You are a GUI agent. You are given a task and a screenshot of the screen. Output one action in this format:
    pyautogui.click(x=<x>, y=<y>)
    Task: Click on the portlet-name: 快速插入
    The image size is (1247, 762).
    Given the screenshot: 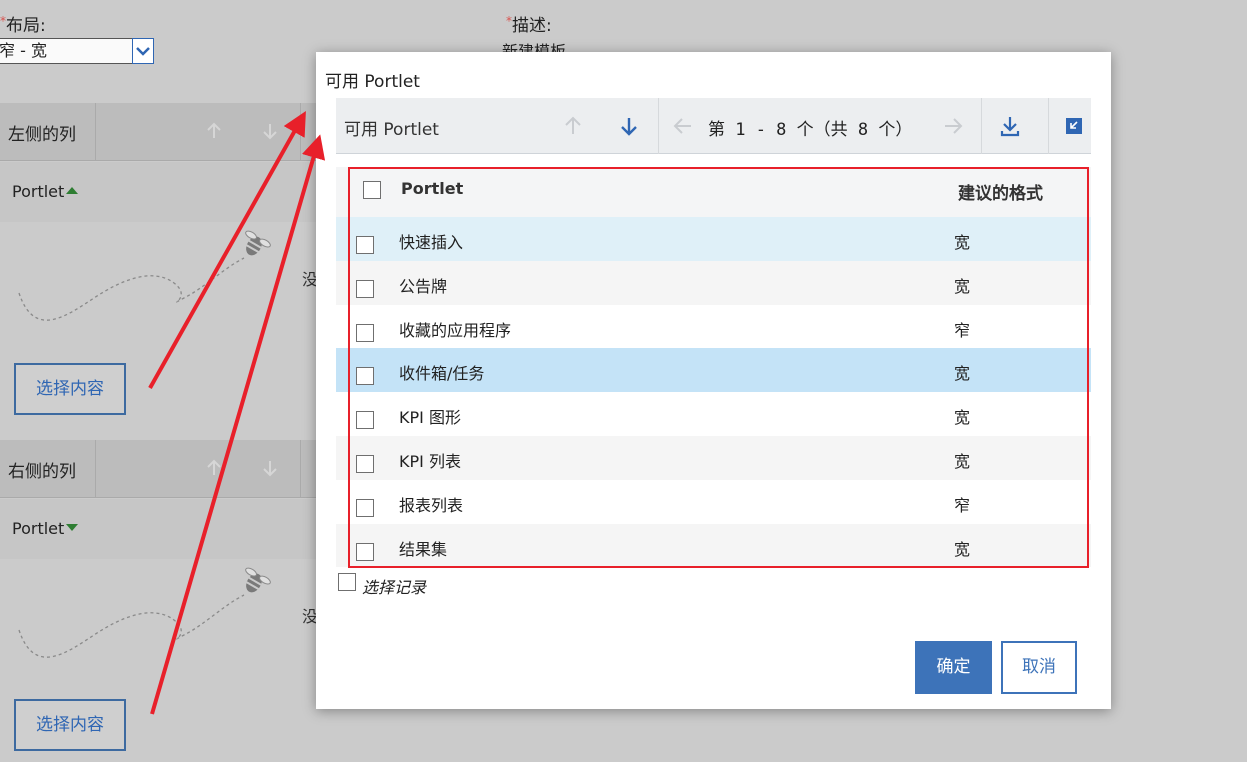 What is the action you would take?
    pyautogui.click(x=431, y=242)
    